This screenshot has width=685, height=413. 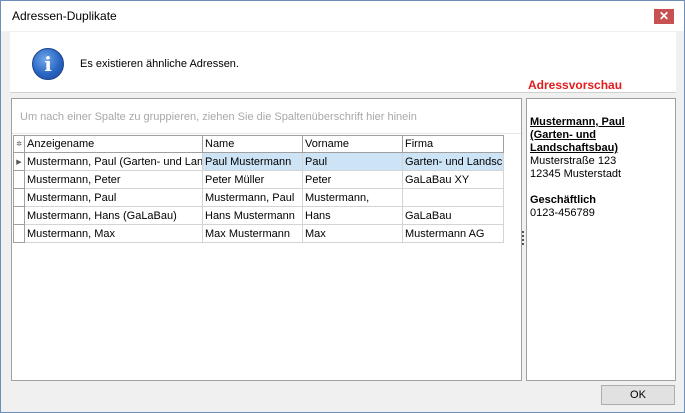 I want to click on column-header-anzeigename: Anzeigename, so click(x=113, y=144).